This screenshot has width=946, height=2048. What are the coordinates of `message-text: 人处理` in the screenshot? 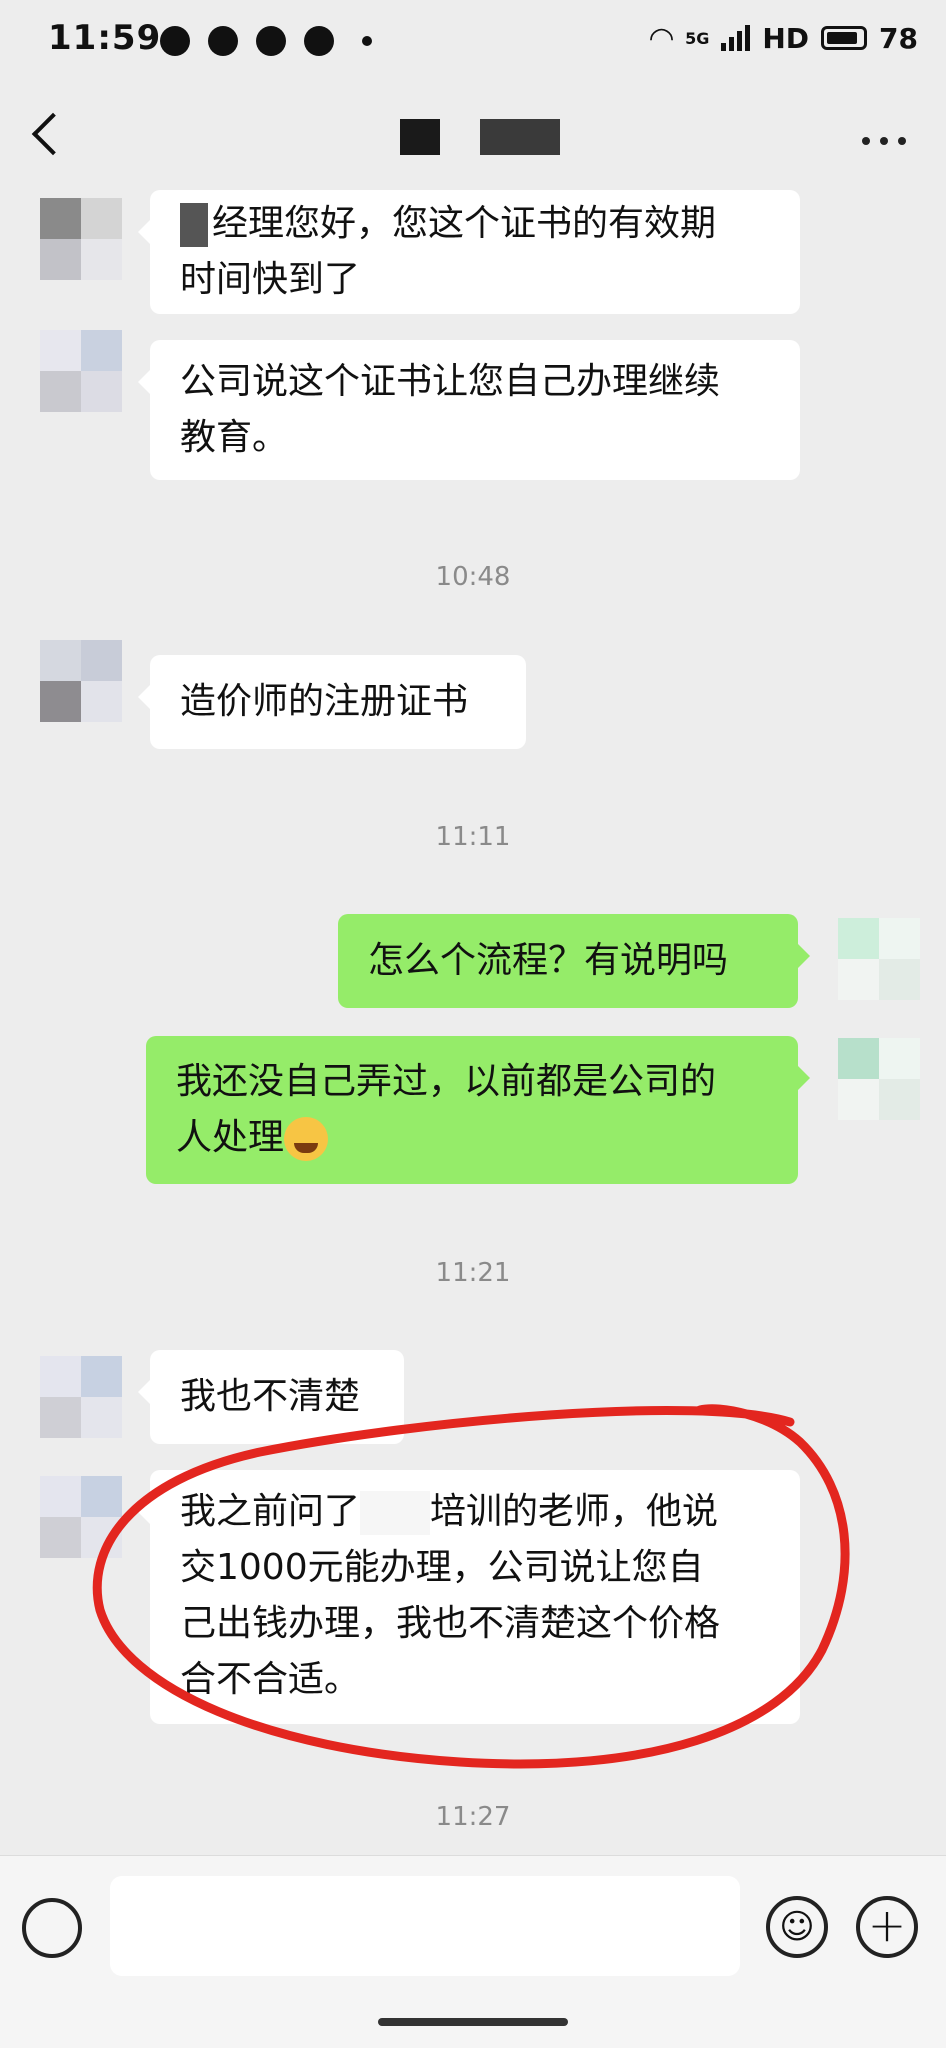 It's located at (230, 1137).